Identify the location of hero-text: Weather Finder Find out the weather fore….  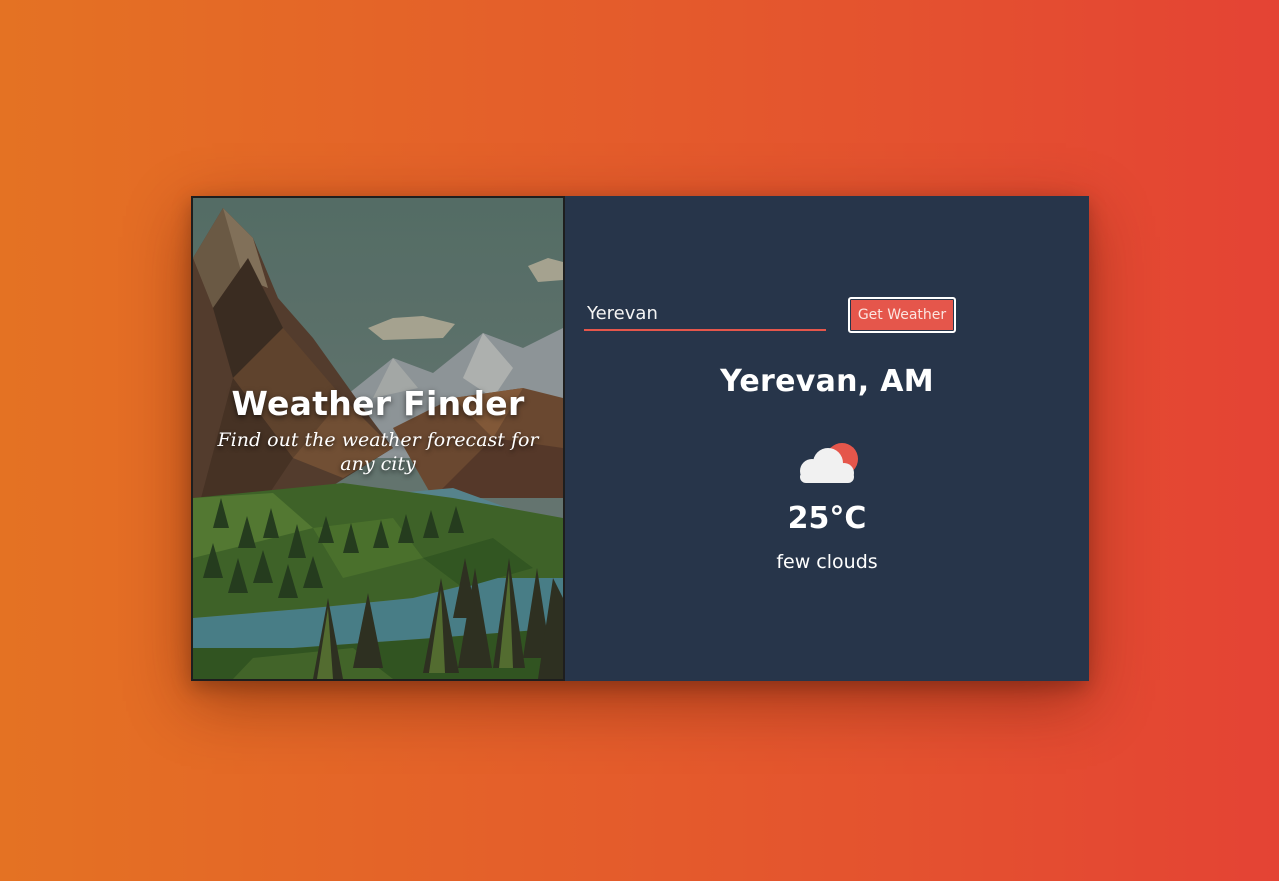
(378, 430).